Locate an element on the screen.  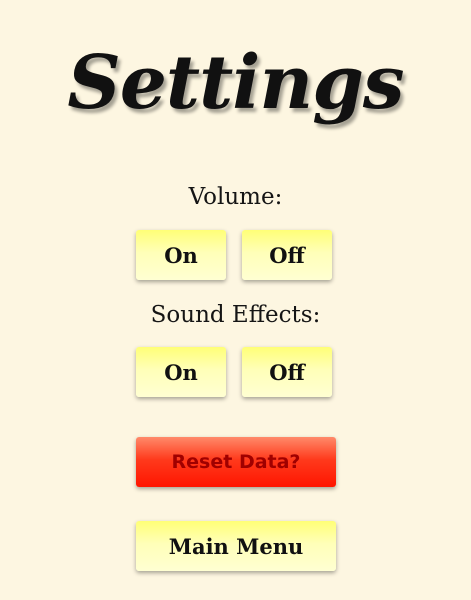
reset-data-button: Reset Data? is located at coordinates (236, 462).